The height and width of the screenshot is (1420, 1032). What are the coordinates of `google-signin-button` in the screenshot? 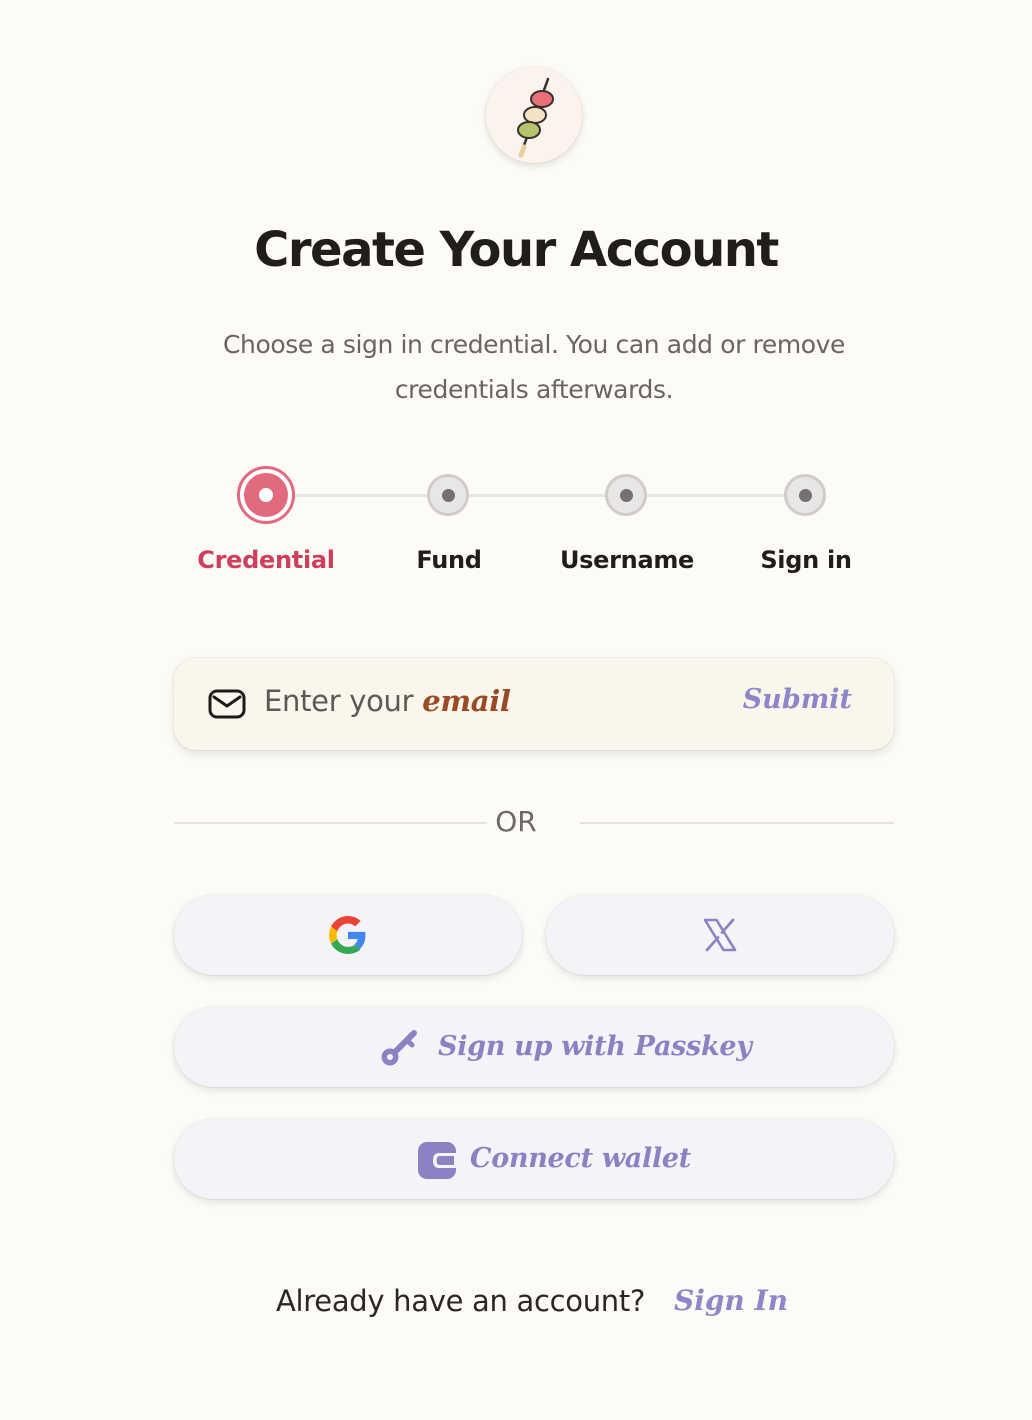 It's located at (348, 935).